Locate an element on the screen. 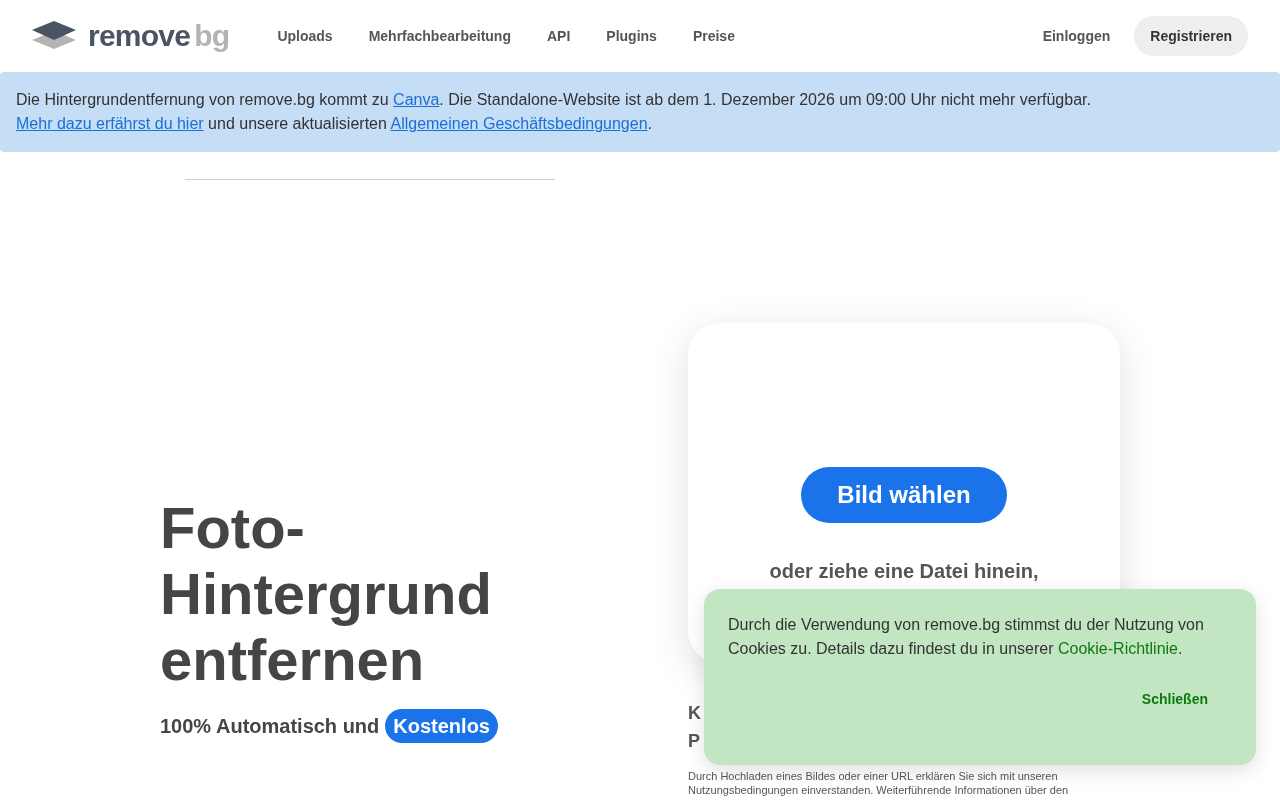 The height and width of the screenshot is (800, 1280). nav-link: Plugins is located at coordinates (631, 36).